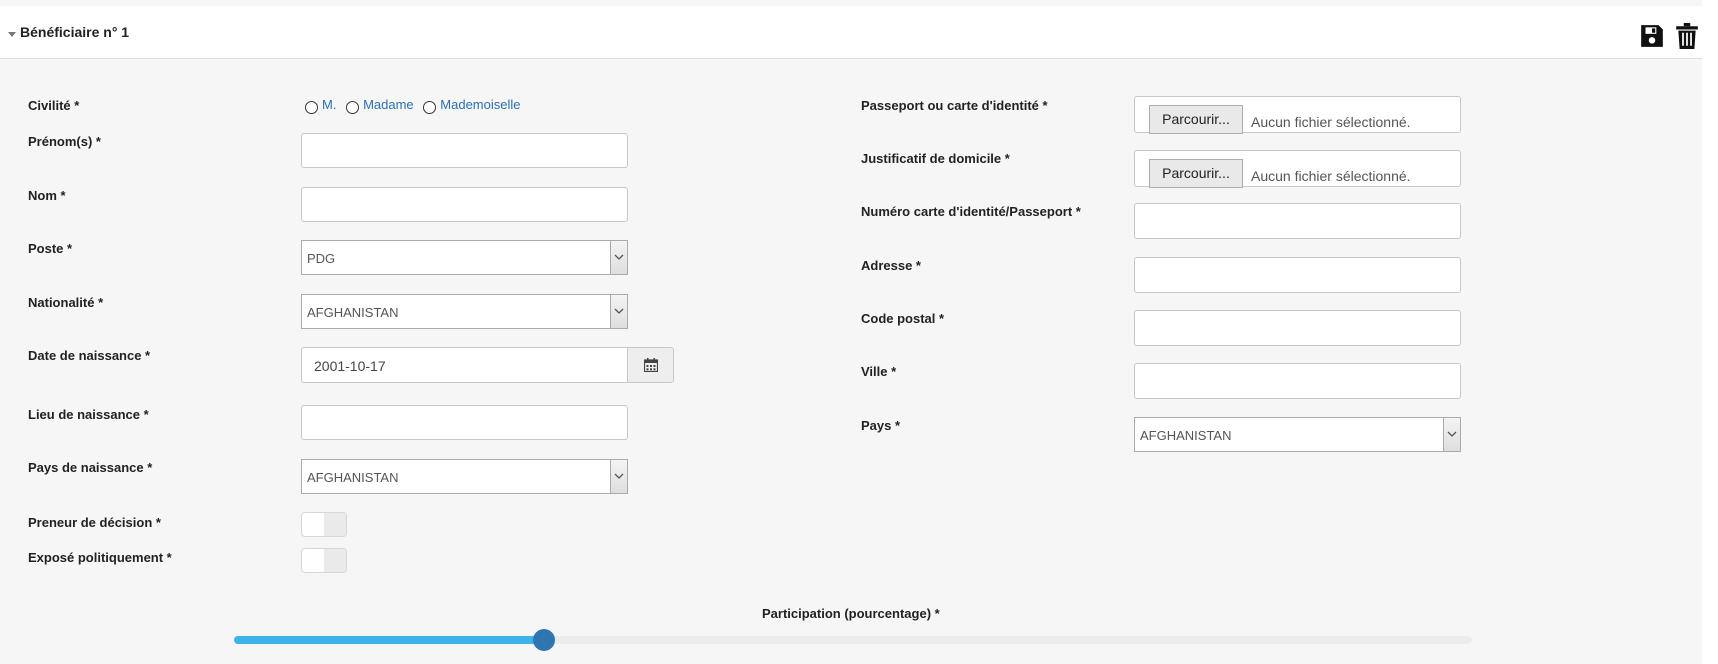 The height and width of the screenshot is (664, 1718). What do you see at coordinates (487, 365) in the screenshot?
I see `date-naissance-input: 2001-10-17` at bounding box center [487, 365].